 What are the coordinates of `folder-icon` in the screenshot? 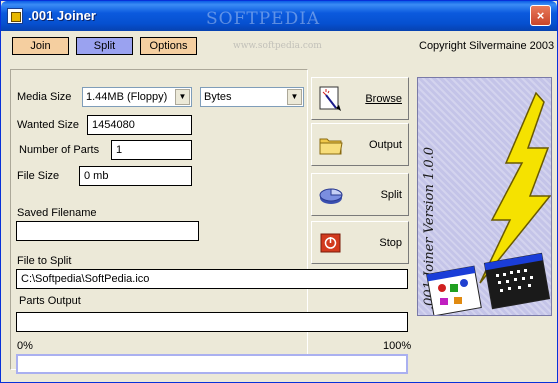 It's located at (331, 145).